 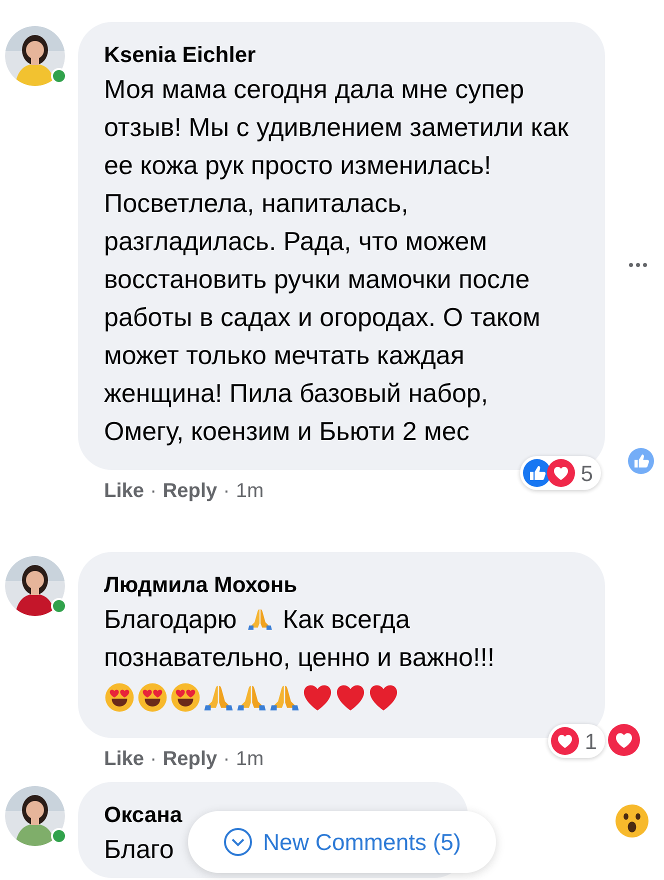 I want to click on author-name: Оксана, so click(x=143, y=815).